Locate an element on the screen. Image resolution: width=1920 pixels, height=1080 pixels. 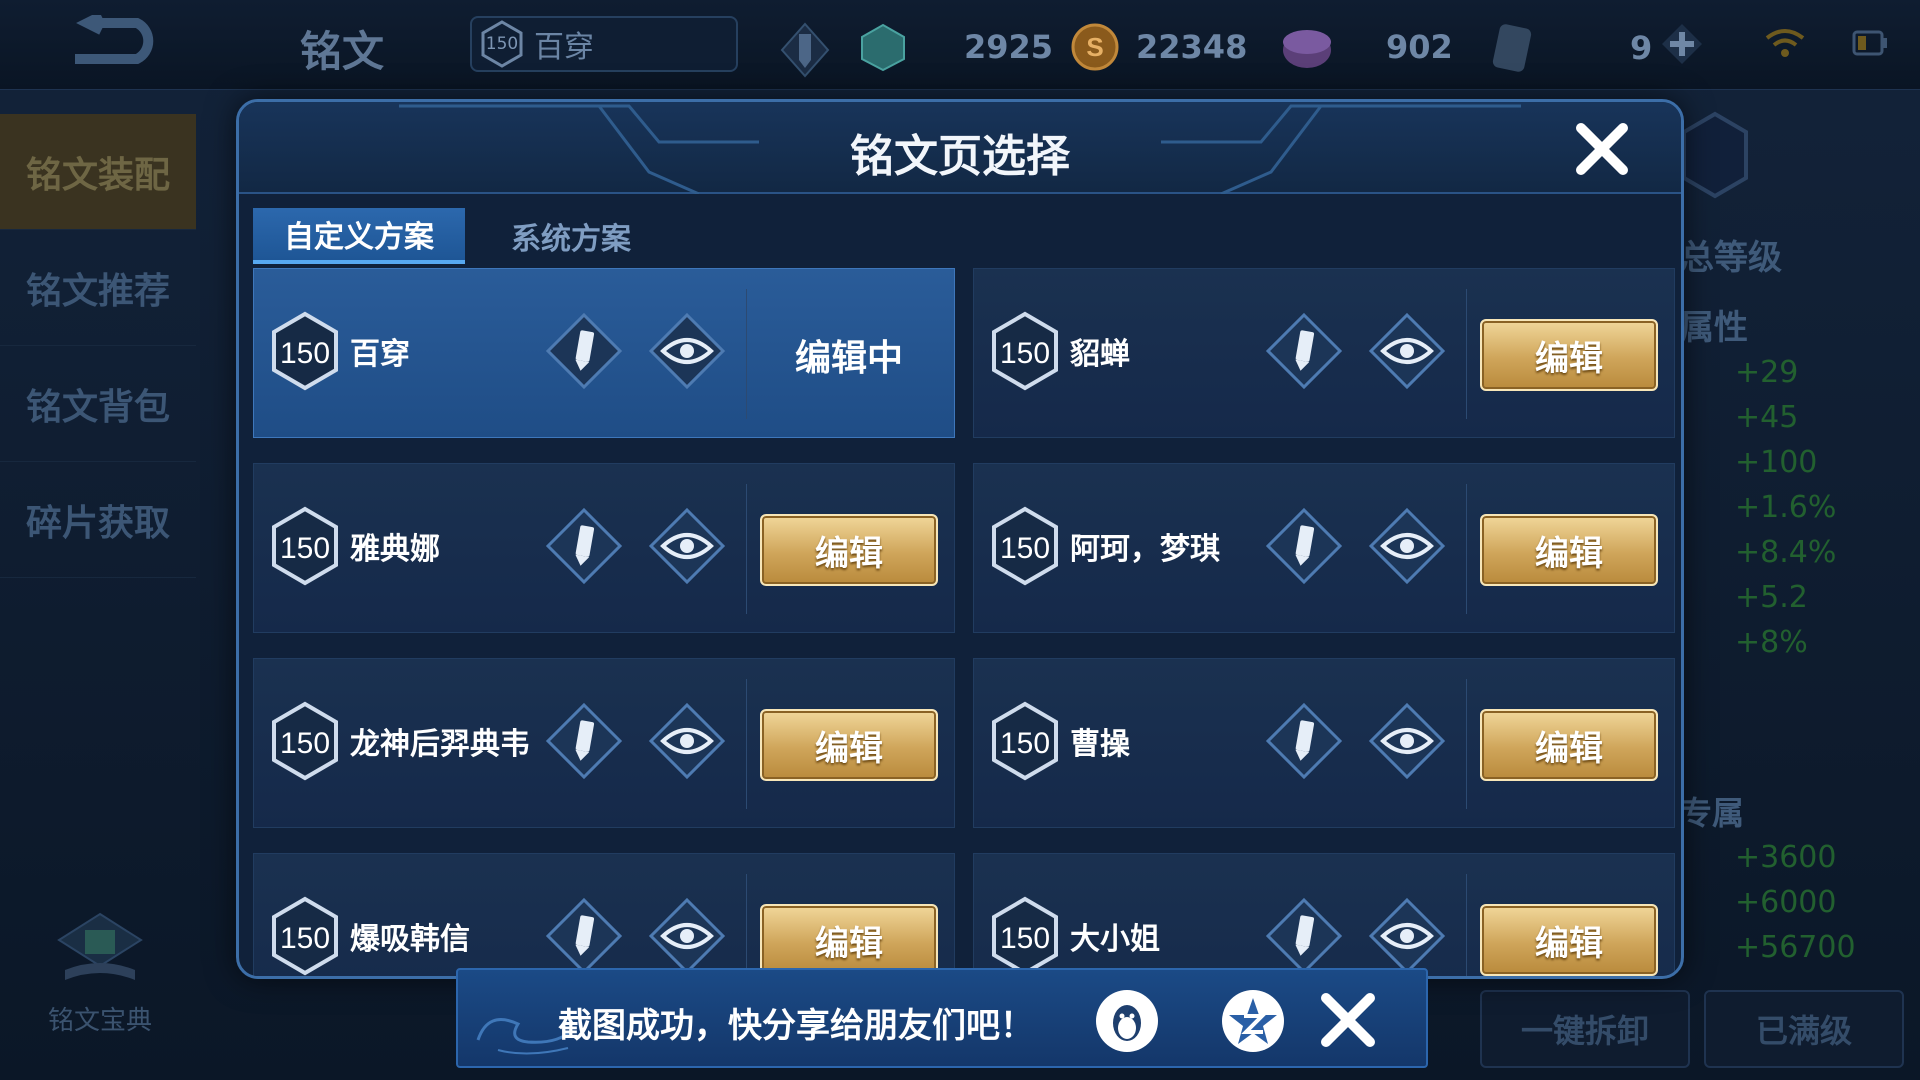
book-icon is located at coordinates (100, 946).